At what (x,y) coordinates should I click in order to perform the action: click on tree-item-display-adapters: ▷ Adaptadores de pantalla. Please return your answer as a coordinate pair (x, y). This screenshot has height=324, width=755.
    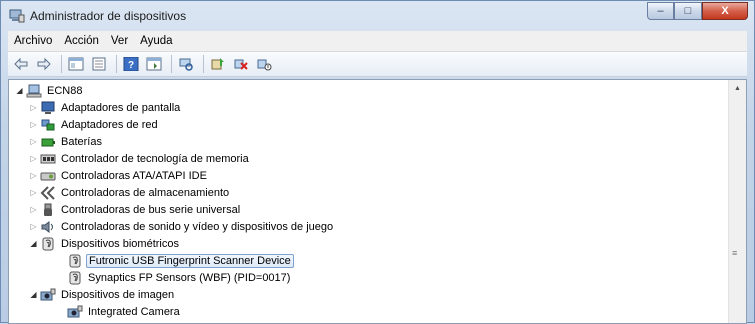
    Looking at the image, I should click on (105, 107).